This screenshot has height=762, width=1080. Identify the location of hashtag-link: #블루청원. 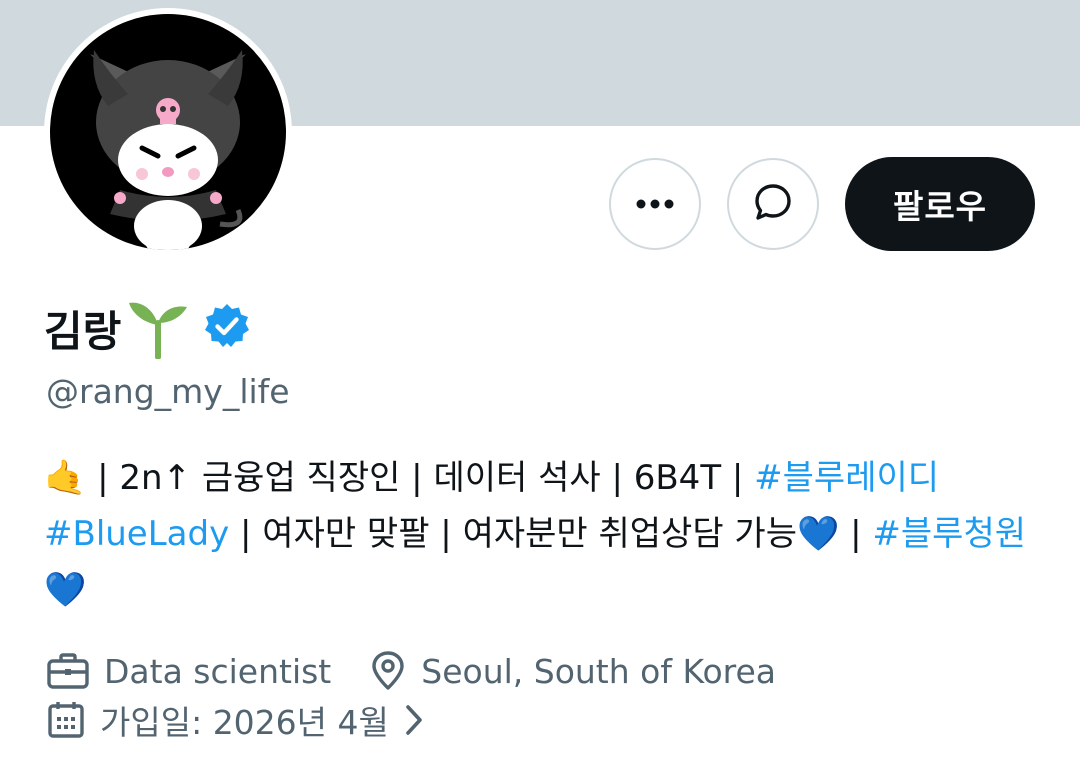
(949, 534).